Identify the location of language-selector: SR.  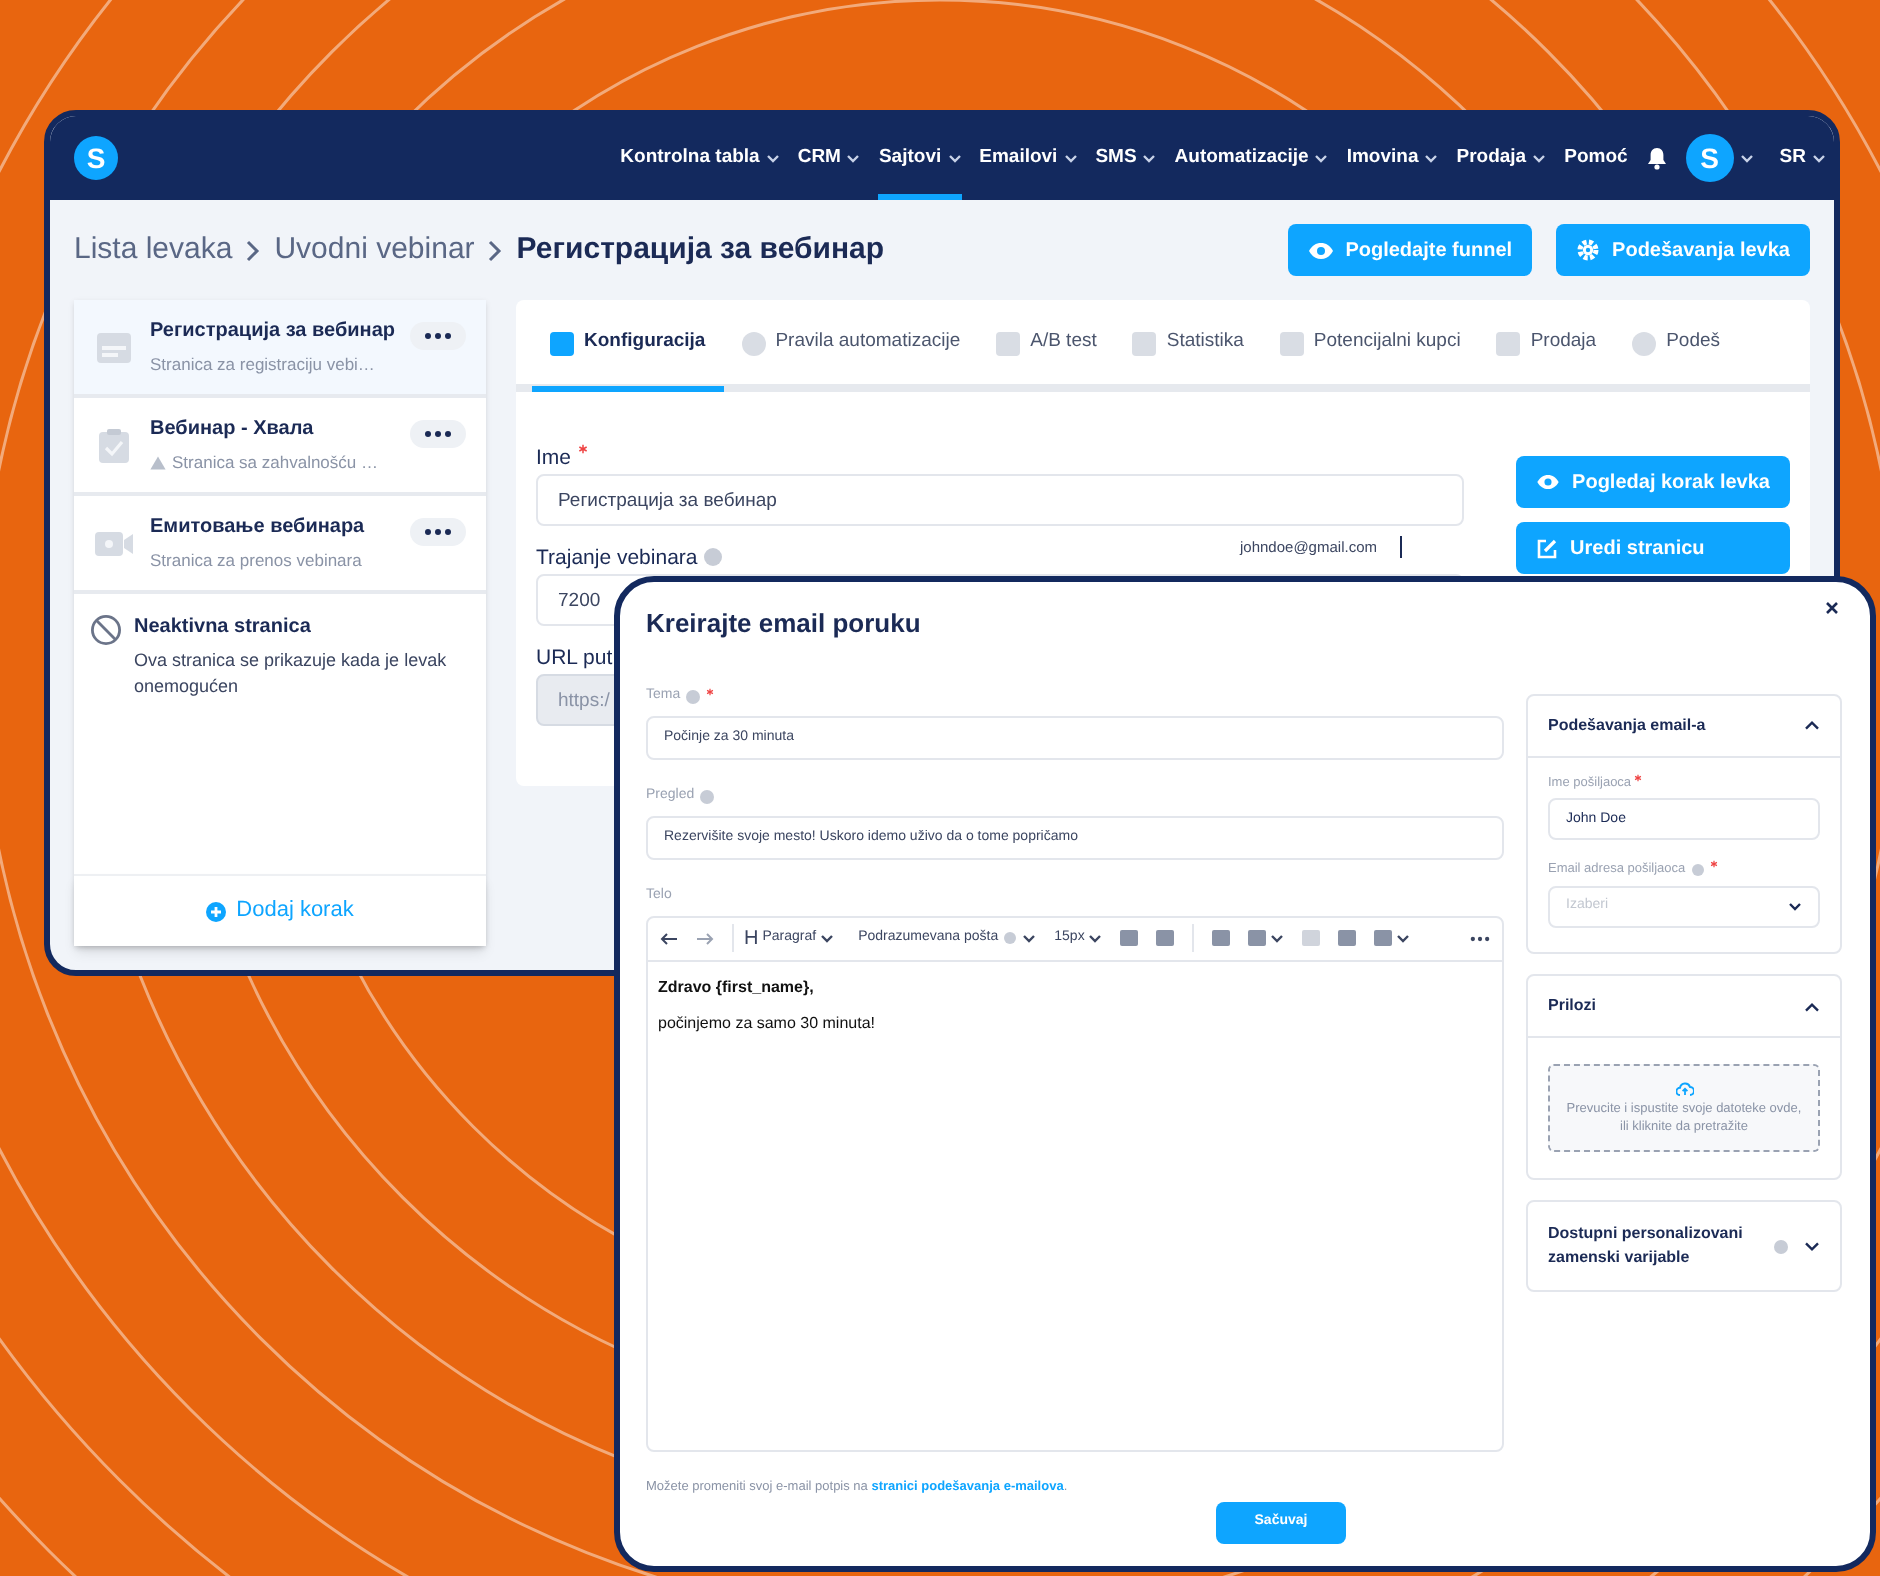
(1802, 158).